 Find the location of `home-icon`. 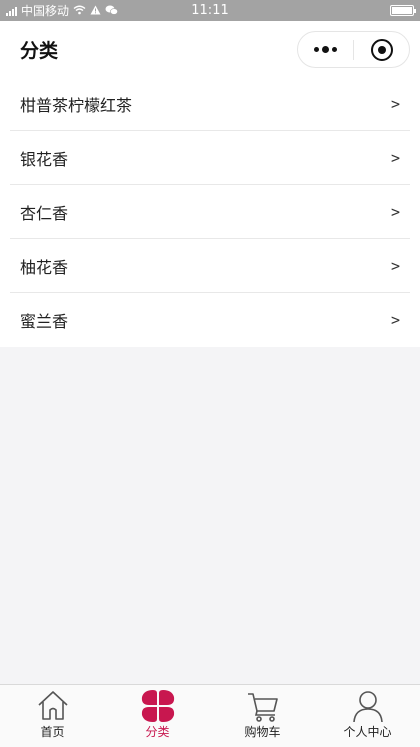

home-icon is located at coordinates (52, 705).